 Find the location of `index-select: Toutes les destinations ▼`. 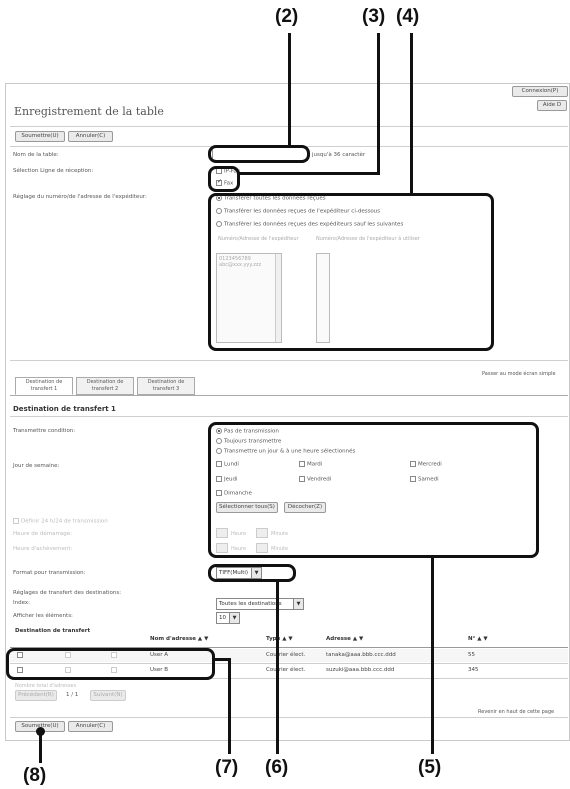

index-select: Toutes les destinations ▼ is located at coordinates (260, 604).